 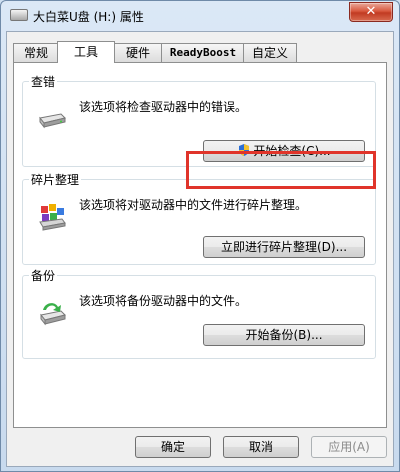 I want to click on close-button: ✕, so click(x=371, y=12).